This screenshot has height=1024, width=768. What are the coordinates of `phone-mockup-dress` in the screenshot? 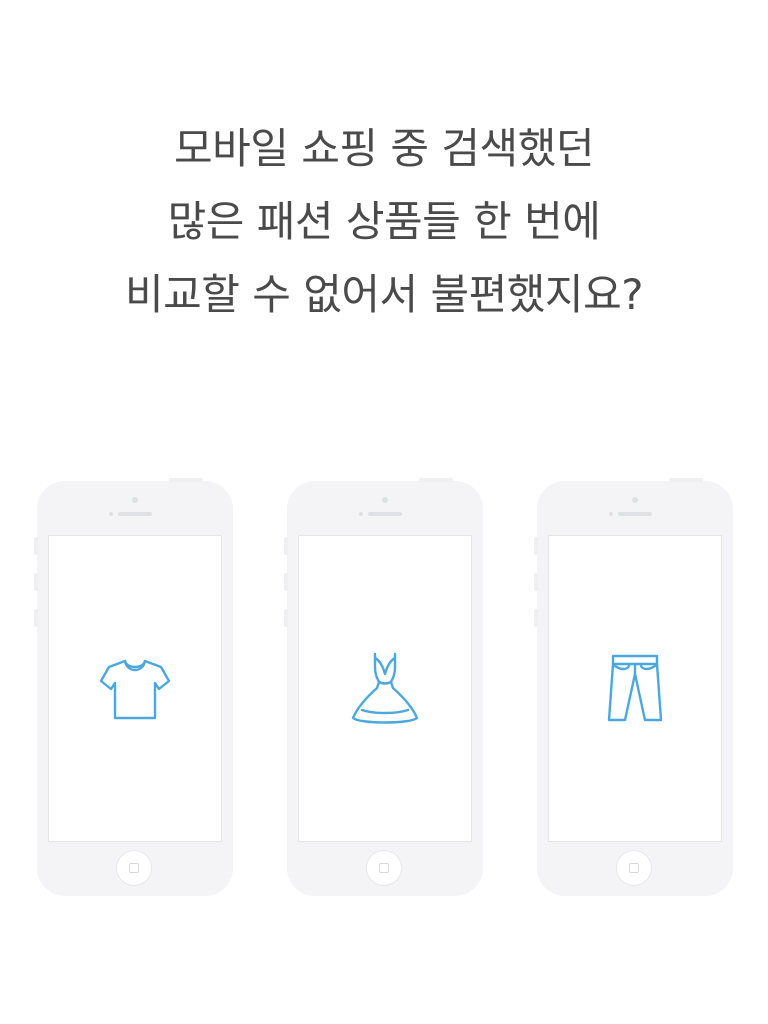 It's located at (383, 687).